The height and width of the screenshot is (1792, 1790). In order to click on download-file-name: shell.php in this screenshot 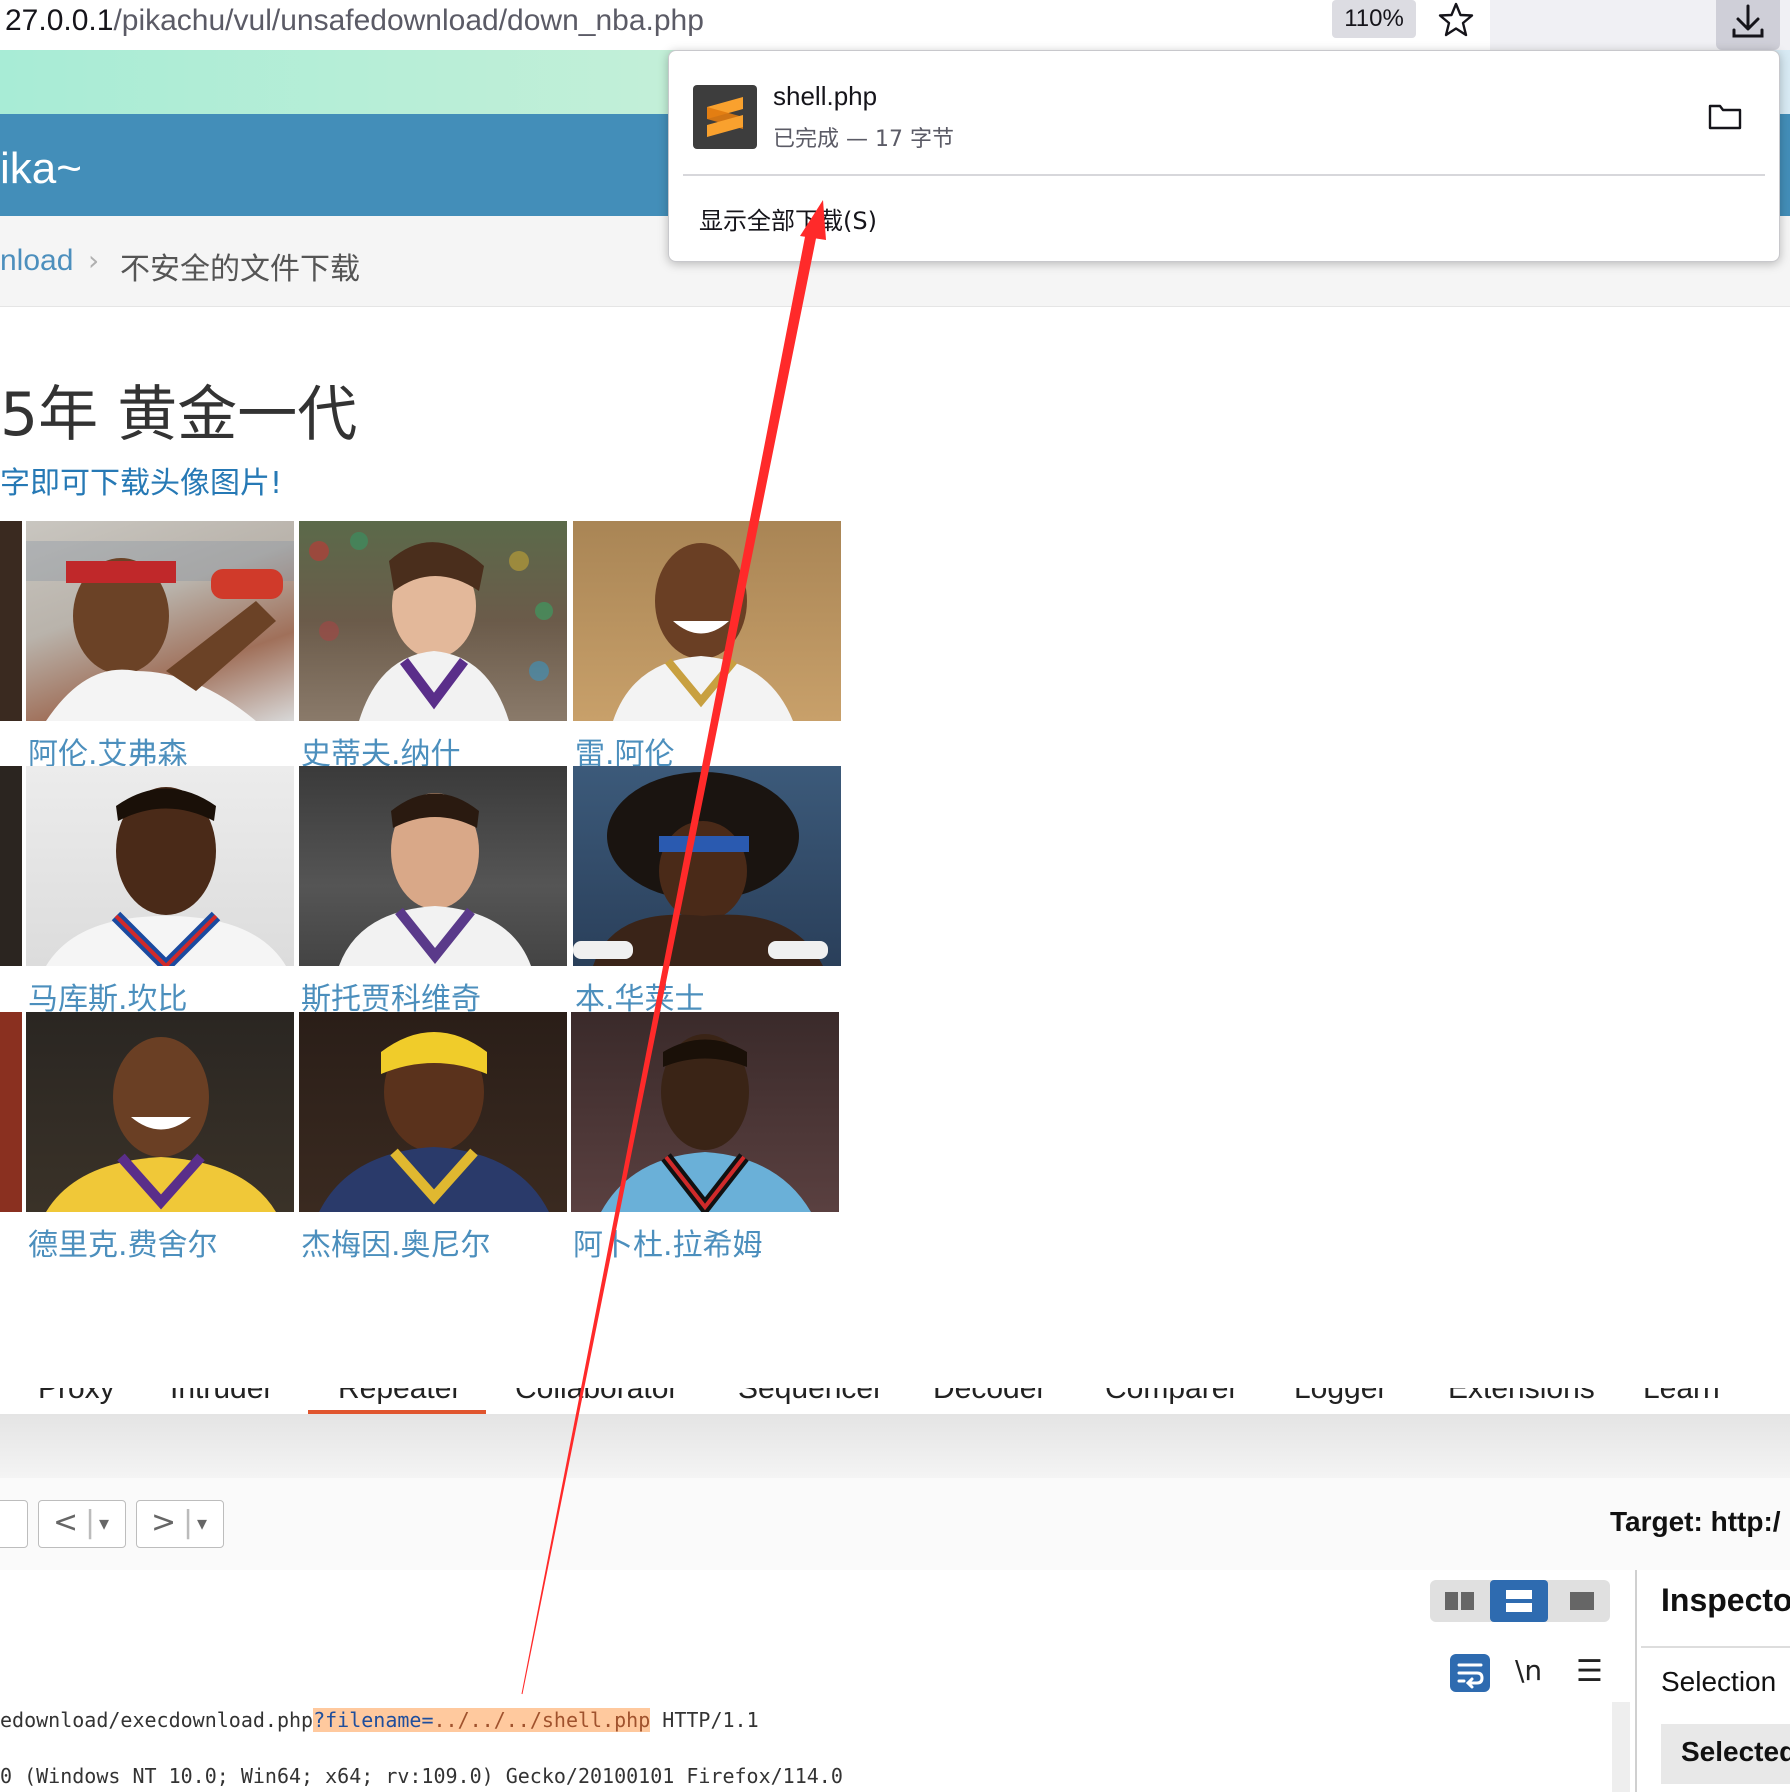, I will do `click(825, 96)`.